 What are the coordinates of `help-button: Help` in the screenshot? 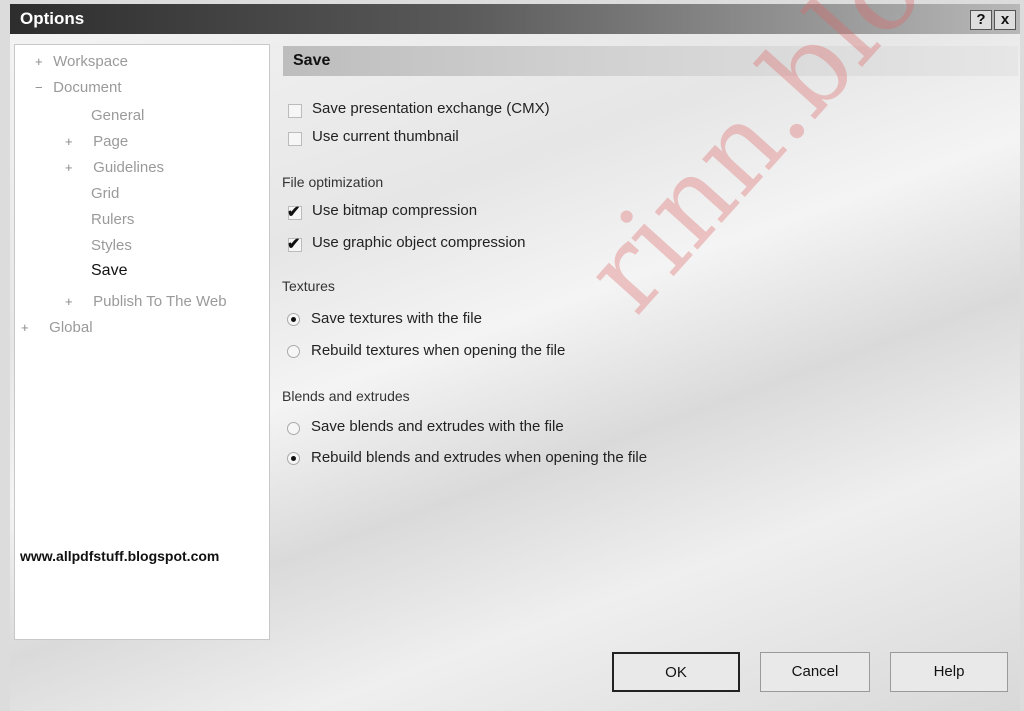 It's located at (949, 672).